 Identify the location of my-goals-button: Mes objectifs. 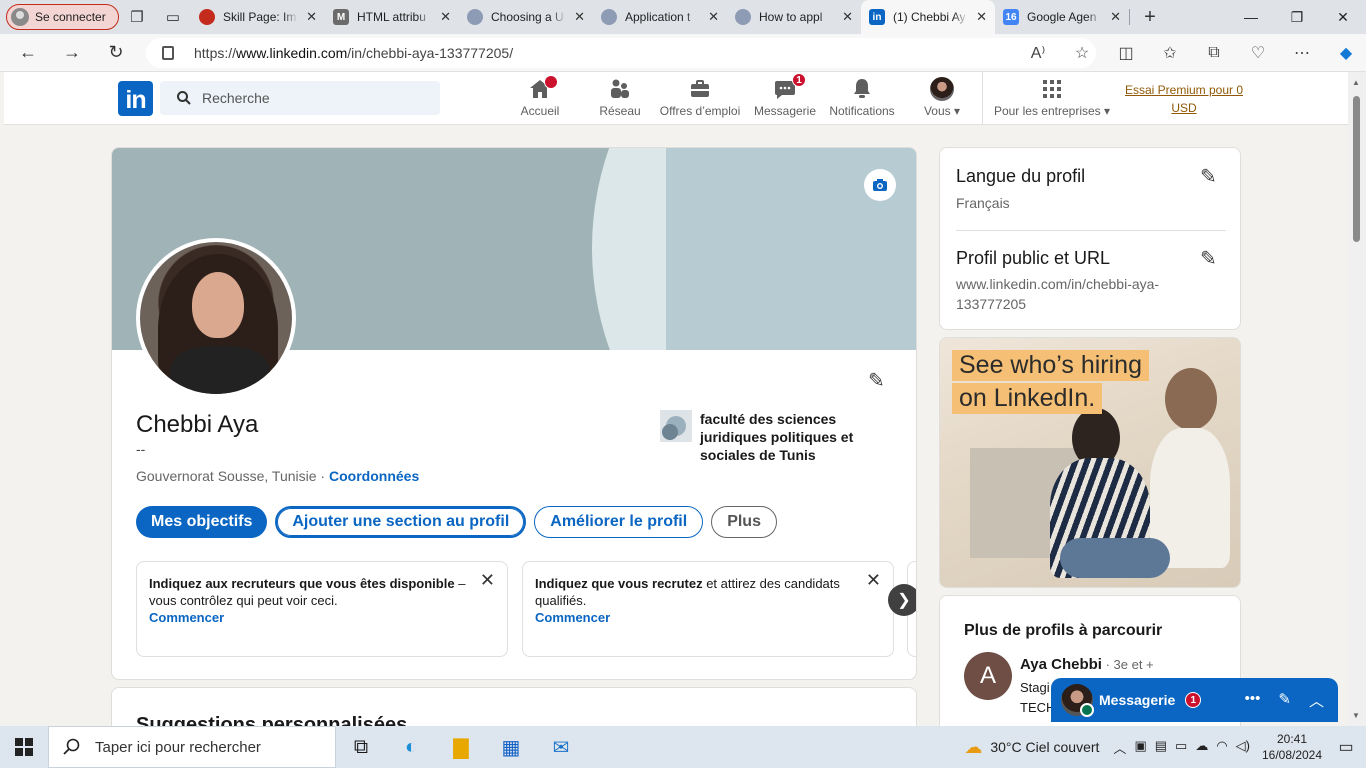
(202, 522).